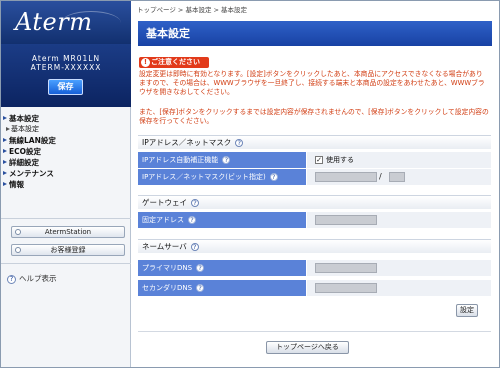 The image size is (500, 368). I want to click on section-gateway-label: ゲートウェイ, so click(164, 202).